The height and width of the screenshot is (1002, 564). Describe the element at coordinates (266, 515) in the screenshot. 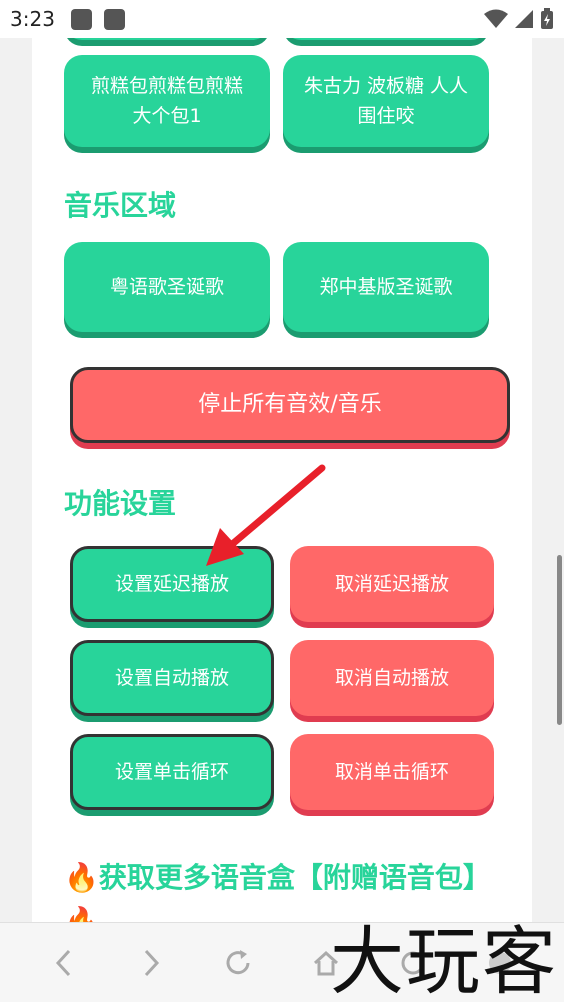

I see `red-arrow-annotation` at that location.